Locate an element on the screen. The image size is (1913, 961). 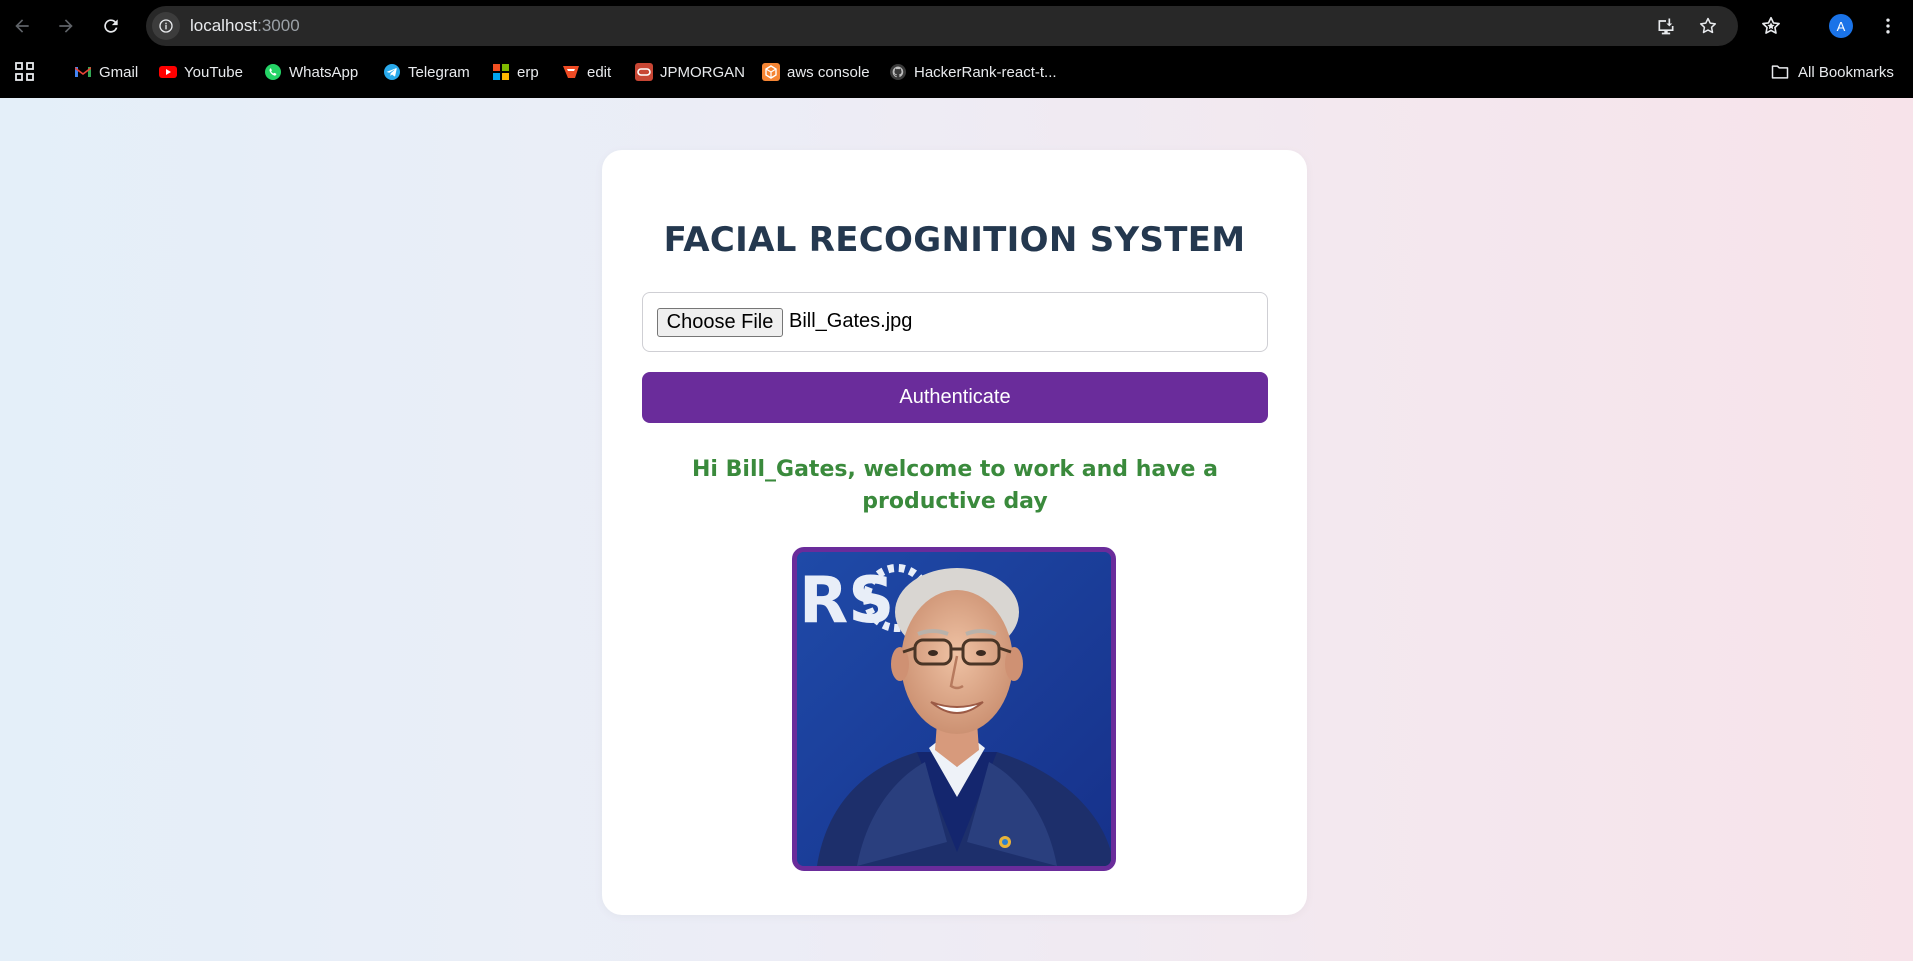
reload-icon is located at coordinates (111, 26).